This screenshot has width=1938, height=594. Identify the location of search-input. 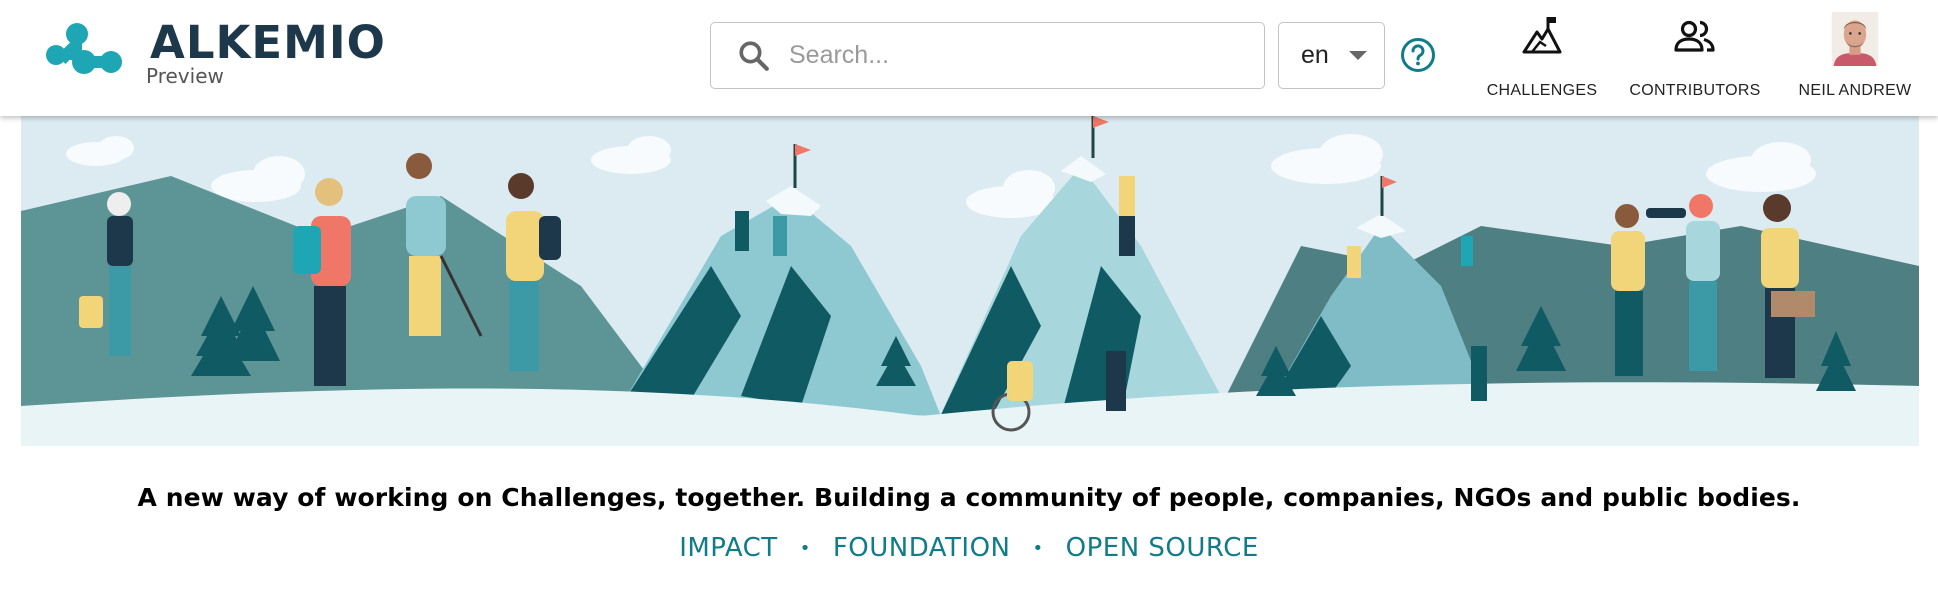
(1026, 55).